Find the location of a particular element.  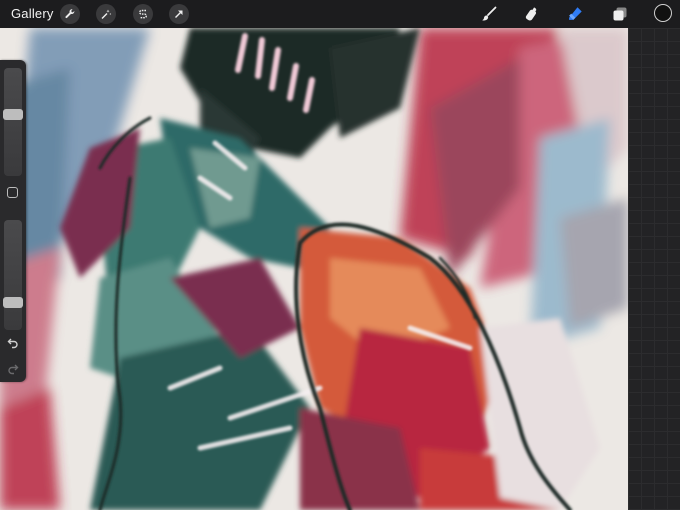

transform-arrow-icon is located at coordinates (179, 14).